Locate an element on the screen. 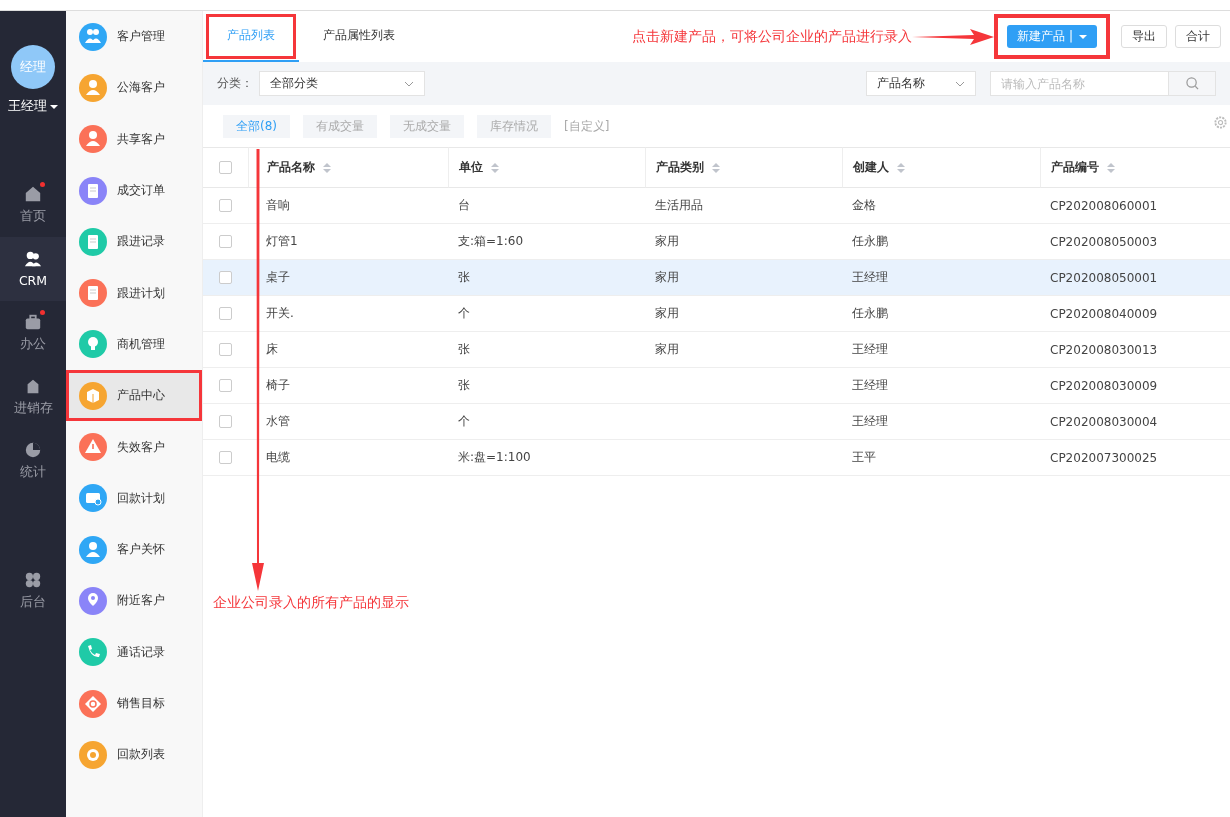 The width and height of the screenshot is (1230, 817). toolbar-button: 合计 is located at coordinates (1198, 36).